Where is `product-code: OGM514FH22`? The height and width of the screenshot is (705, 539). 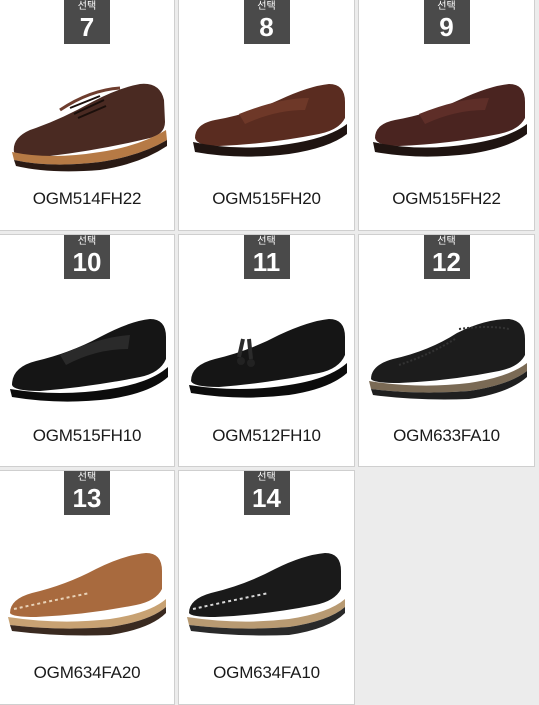 product-code: OGM514FH22 is located at coordinates (87, 198).